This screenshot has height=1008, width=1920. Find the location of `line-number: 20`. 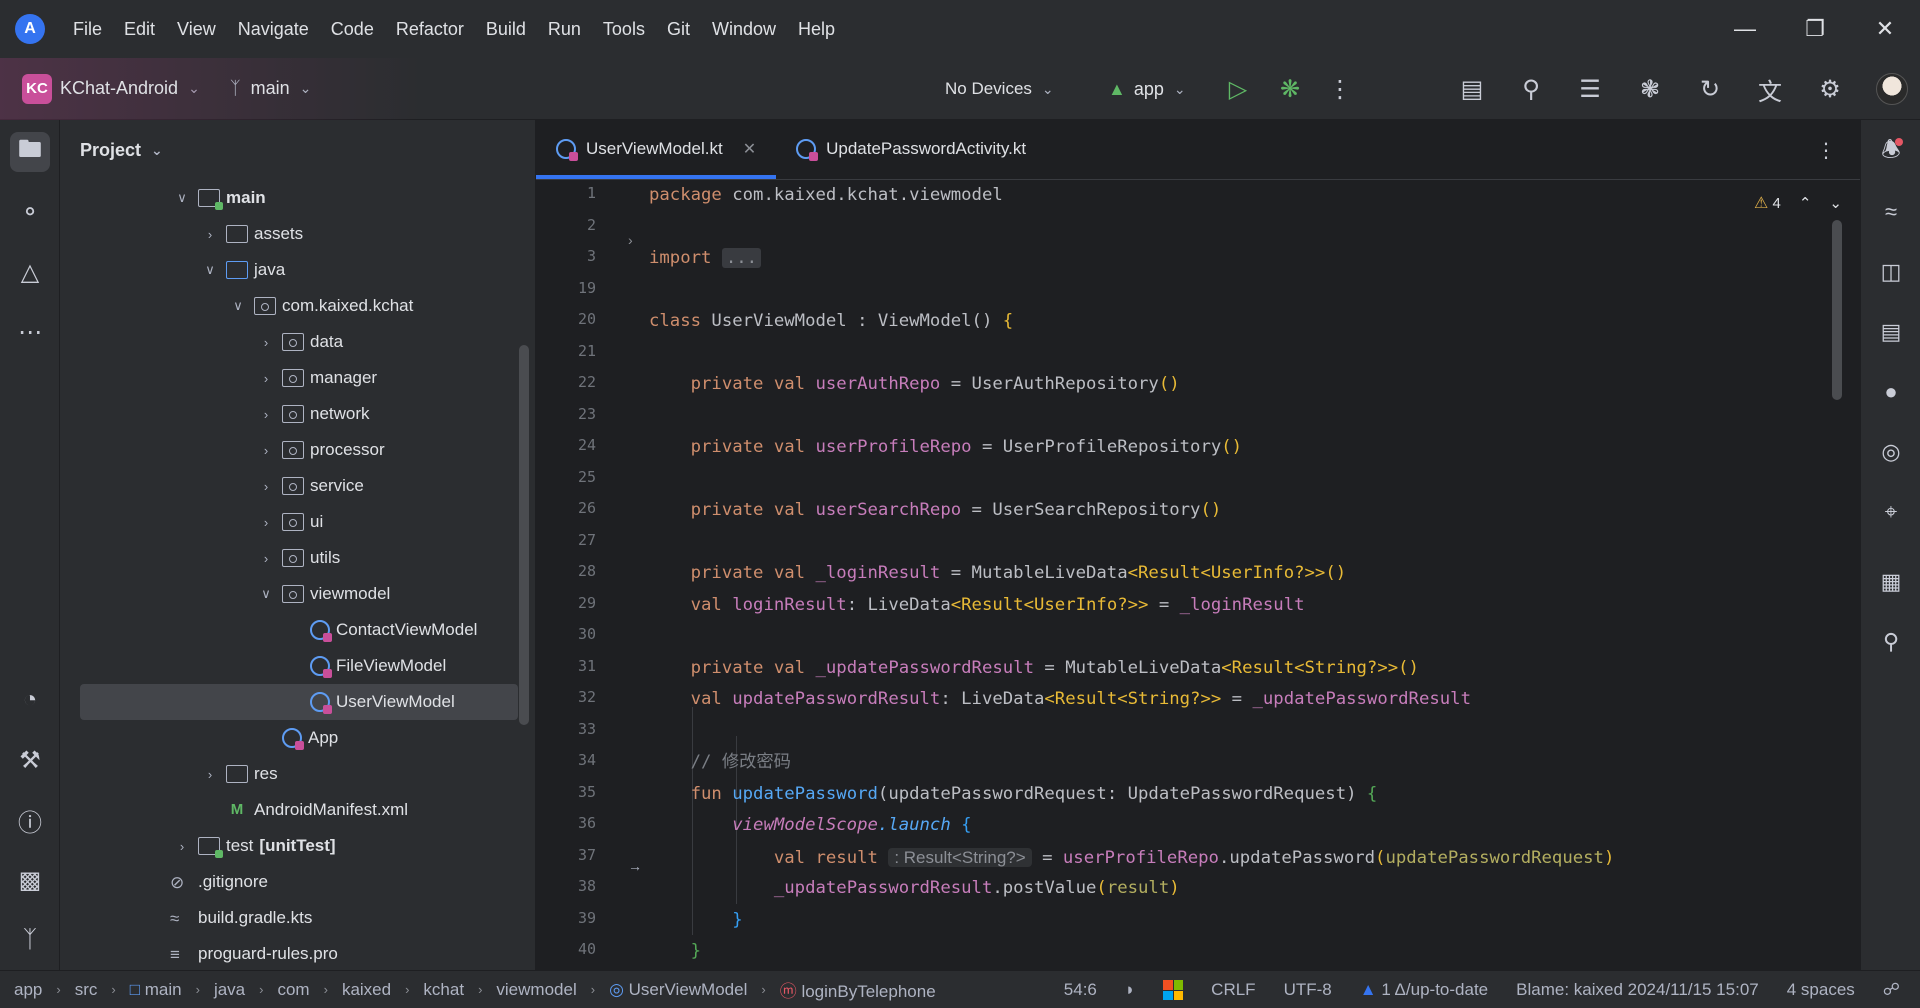

line-number: 20 is located at coordinates (571, 320).